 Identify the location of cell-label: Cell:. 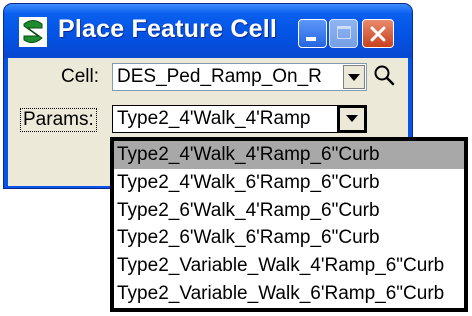
(80, 76).